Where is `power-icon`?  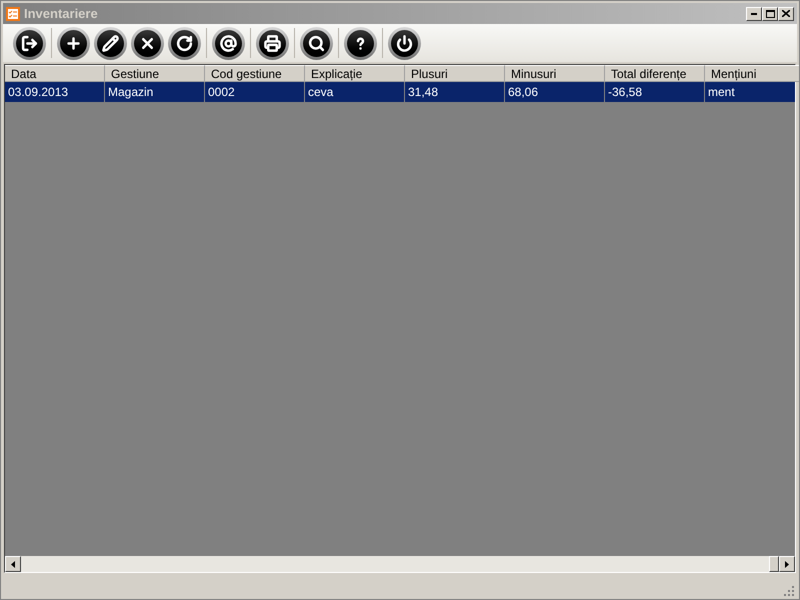 power-icon is located at coordinates (404, 43).